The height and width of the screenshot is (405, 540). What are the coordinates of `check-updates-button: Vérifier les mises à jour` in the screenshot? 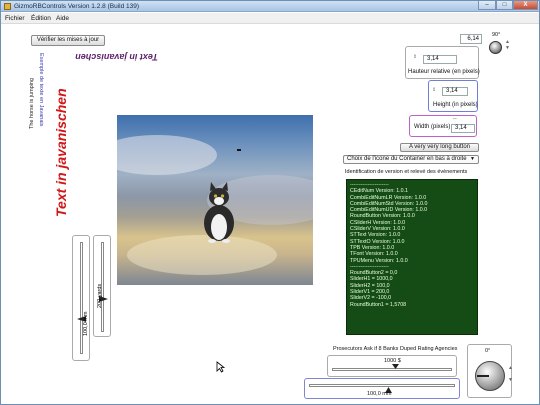 It's located at (68, 40).